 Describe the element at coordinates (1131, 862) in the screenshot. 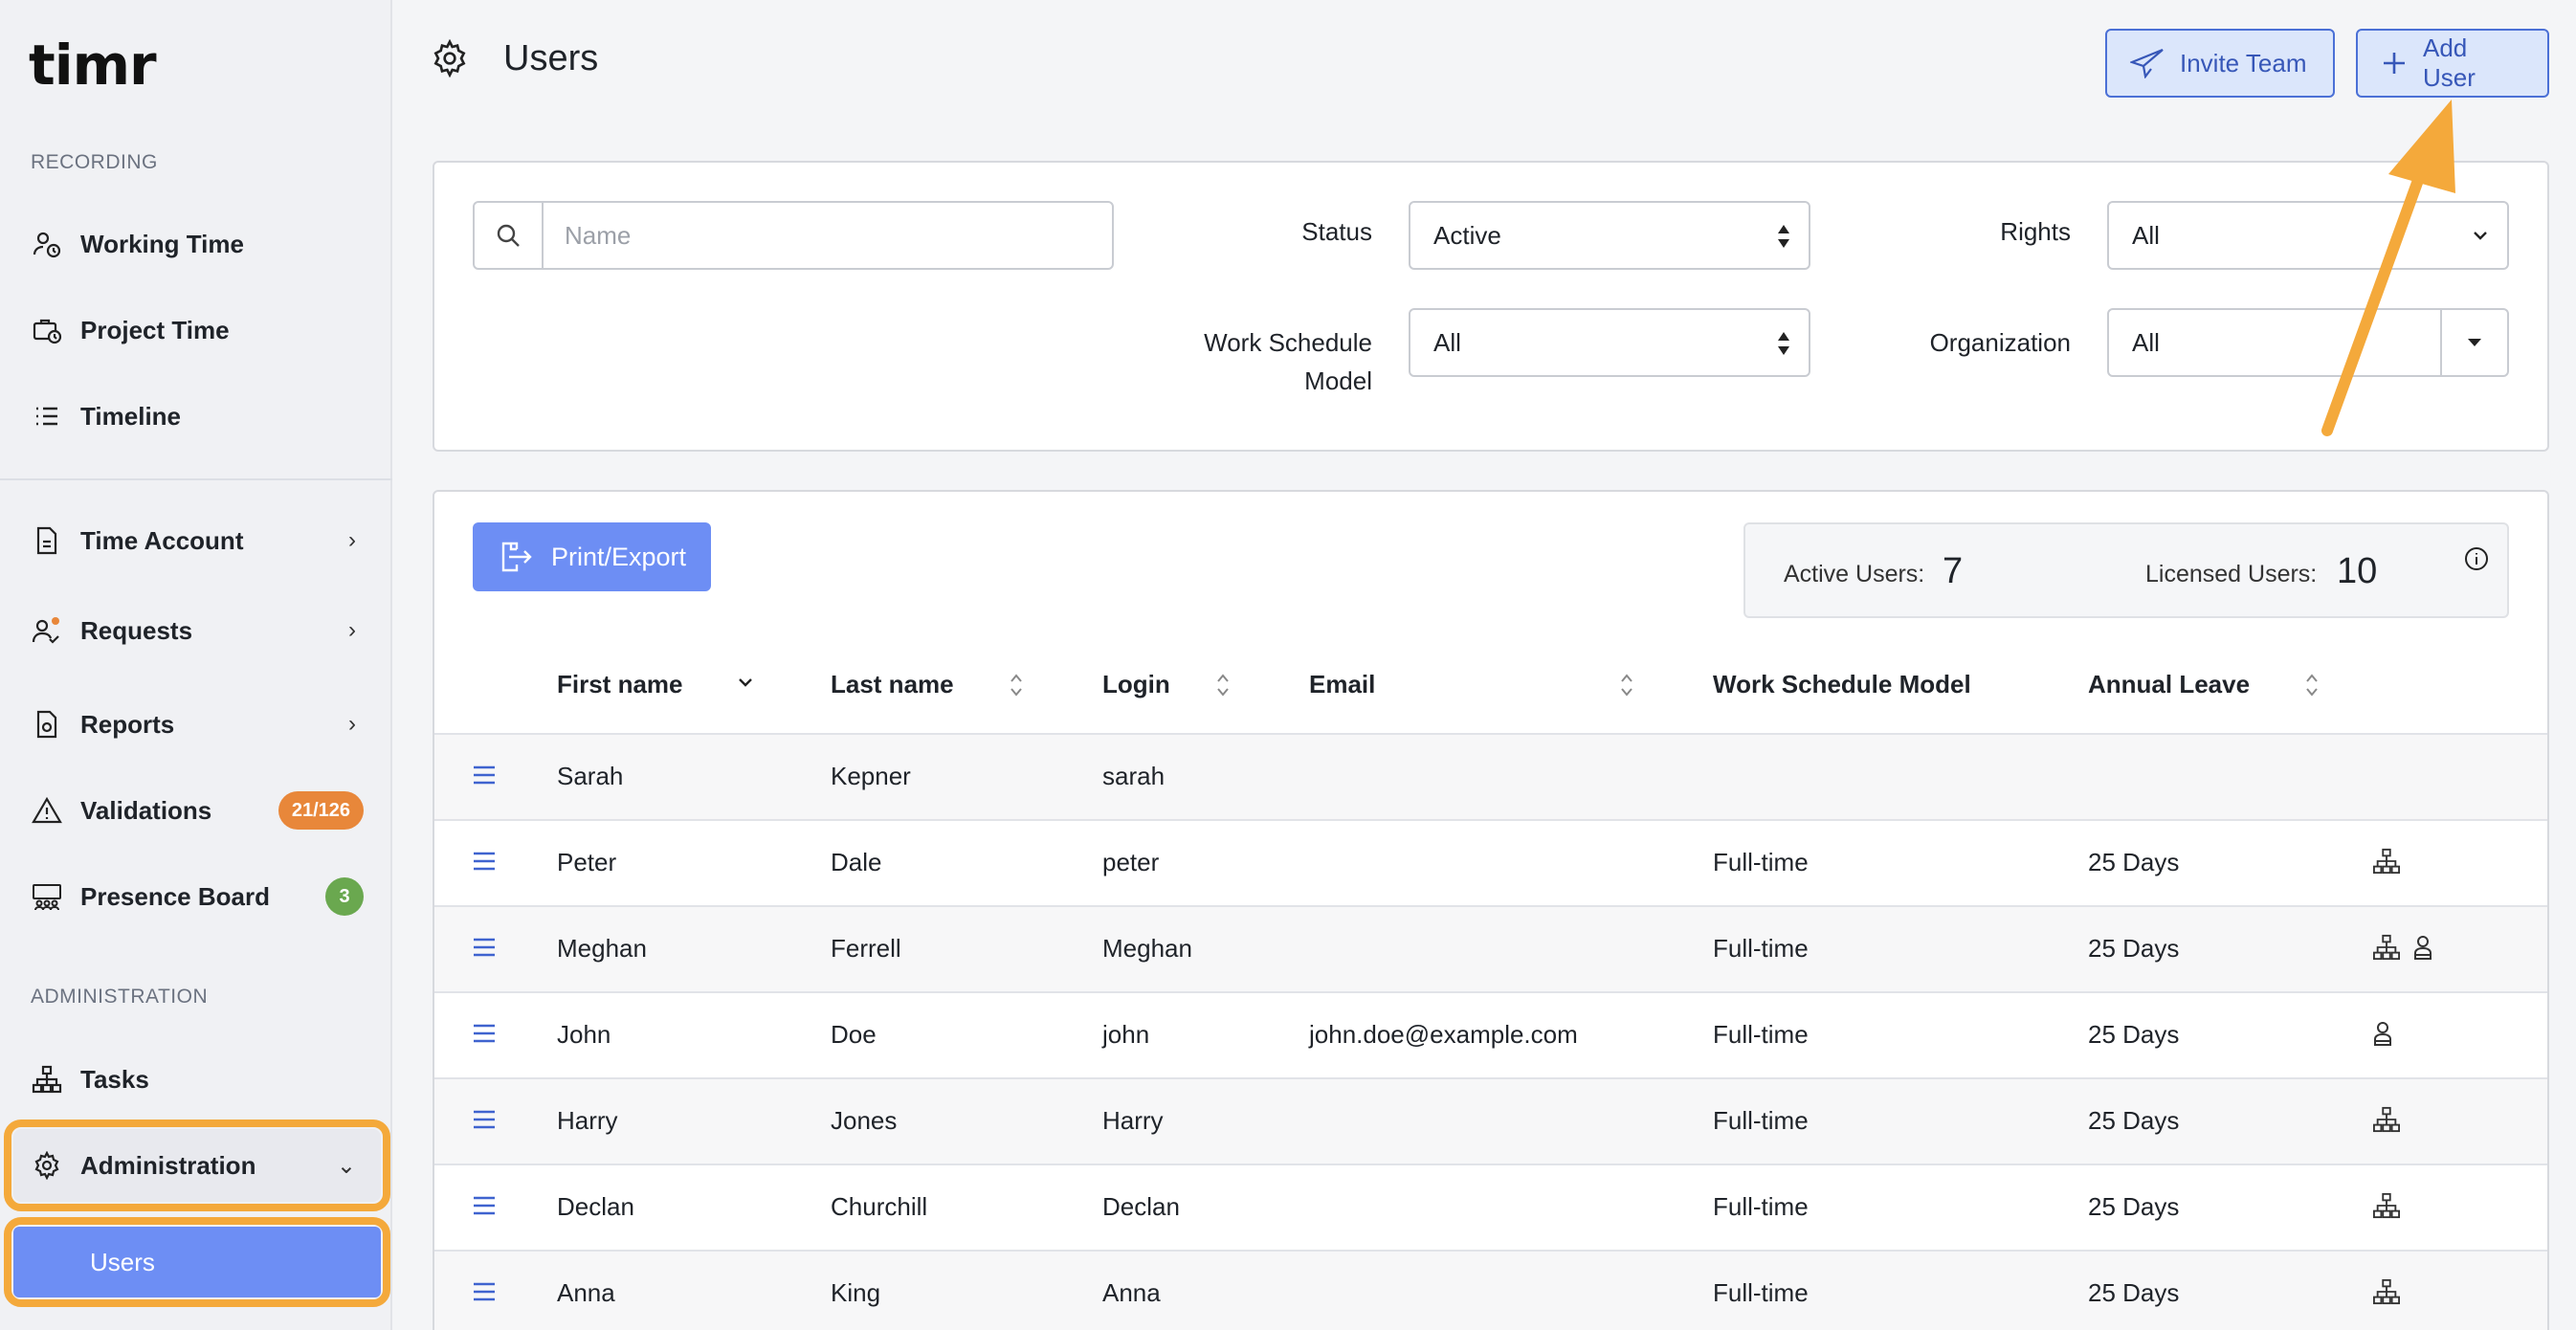

I see `cell-login: peter` at that location.